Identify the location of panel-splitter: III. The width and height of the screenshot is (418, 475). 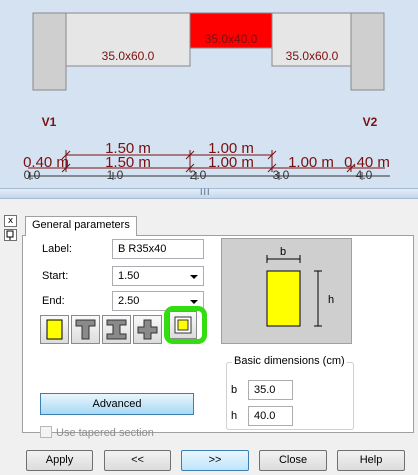
(209, 193).